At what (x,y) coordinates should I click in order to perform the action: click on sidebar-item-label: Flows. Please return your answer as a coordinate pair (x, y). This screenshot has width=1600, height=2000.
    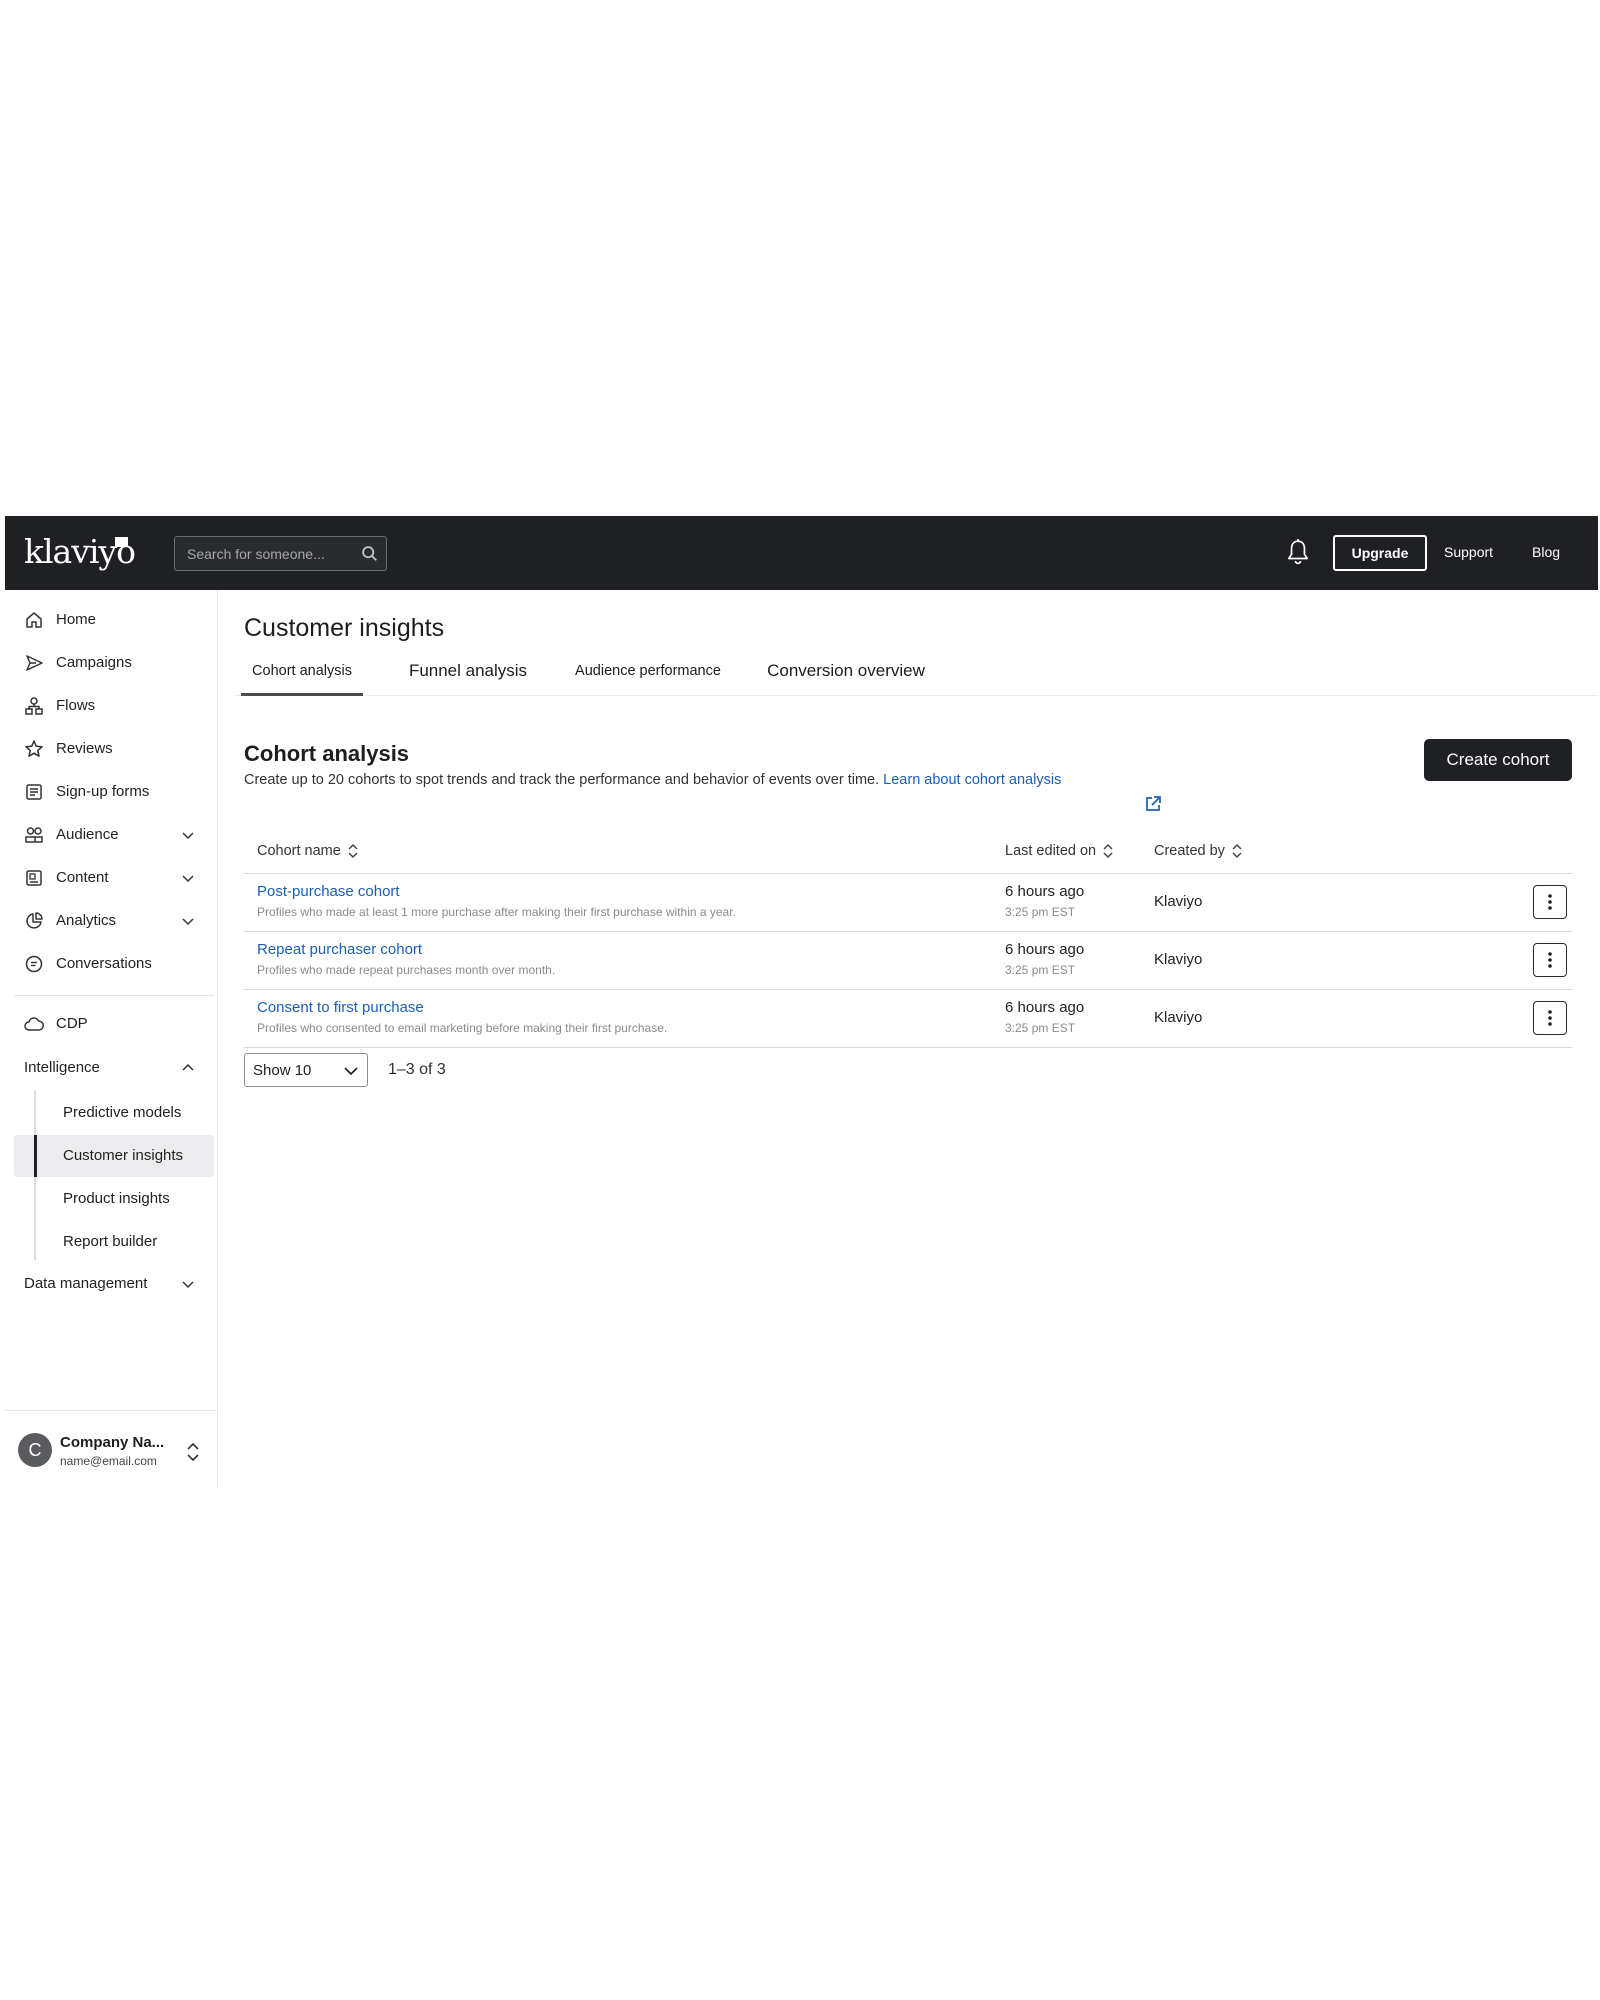
    Looking at the image, I should click on (76, 705).